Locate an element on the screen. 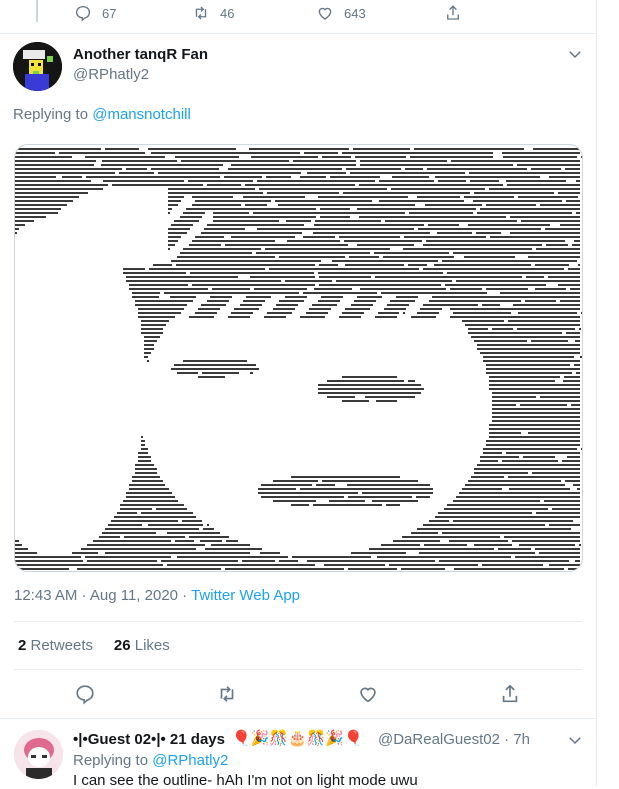 The height and width of the screenshot is (789, 619). reply-avatar is located at coordinates (38, 754).